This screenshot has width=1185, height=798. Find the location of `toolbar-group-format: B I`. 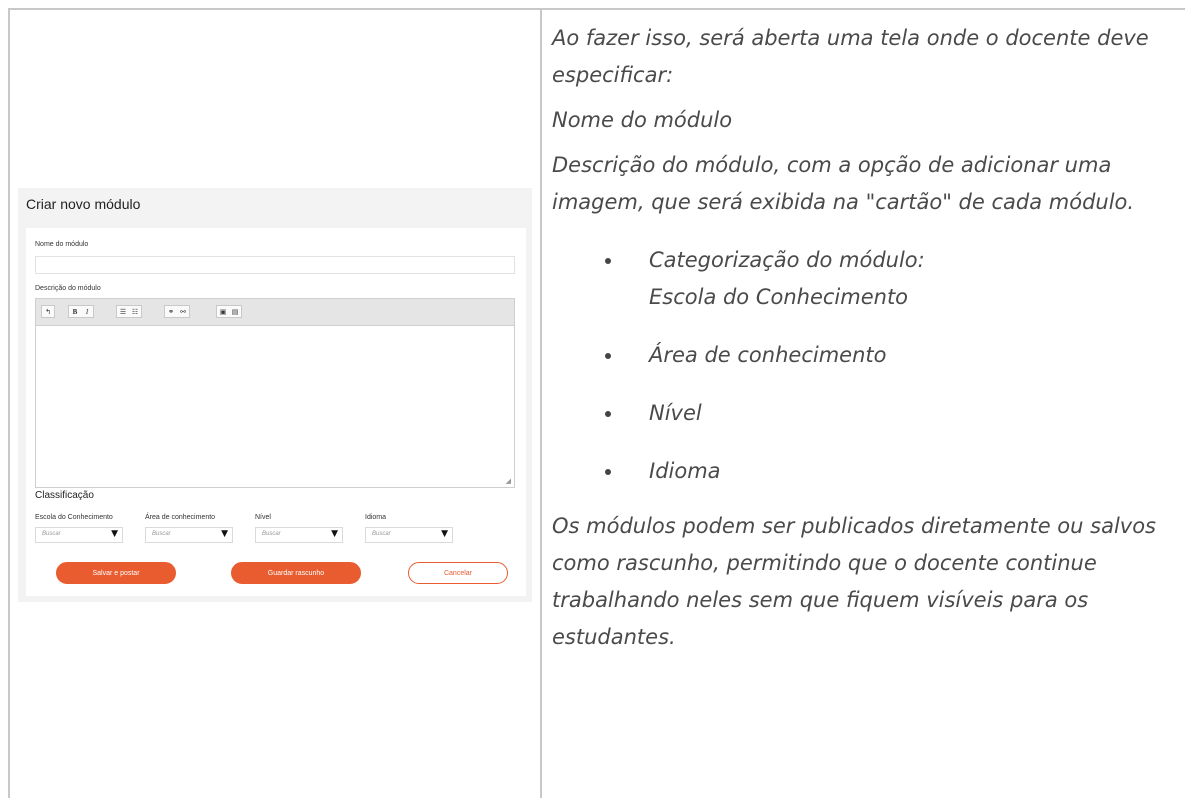

toolbar-group-format: B I is located at coordinates (81, 311).